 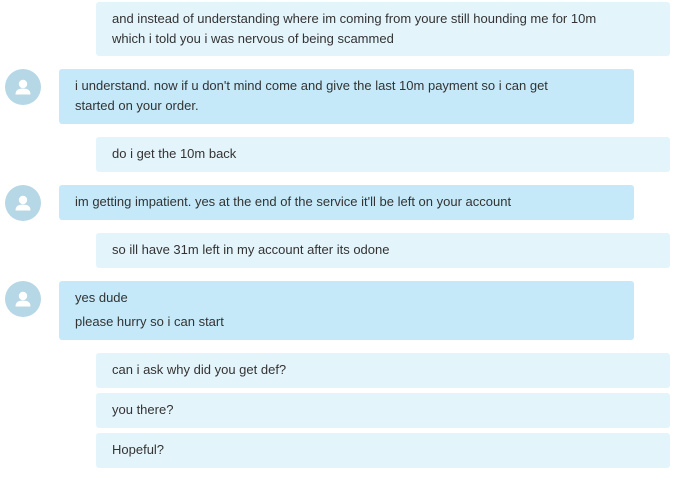 I want to click on message-text-line: yes dude, so click(x=101, y=297).